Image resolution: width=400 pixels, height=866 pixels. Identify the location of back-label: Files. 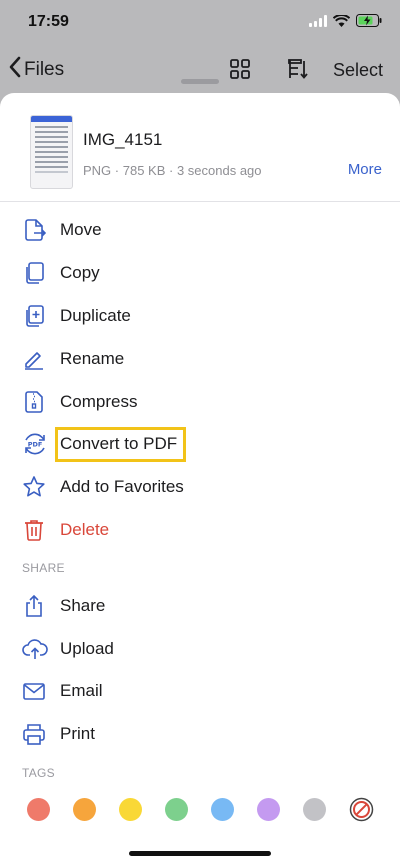
(44, 69).